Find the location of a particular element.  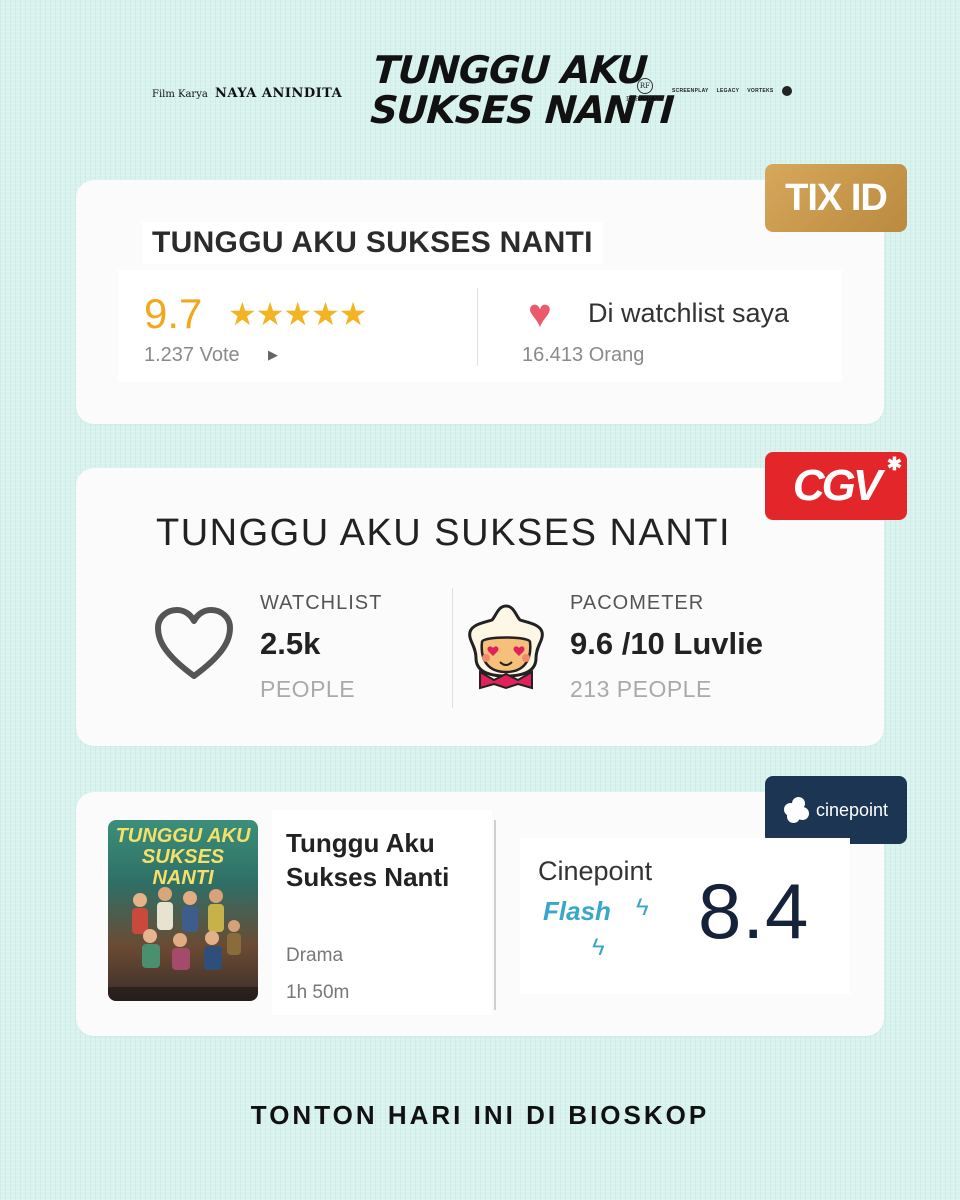

cinepoint-film-title: Tunggu Aku Sukses Nanti is located at coordinates (386, 860).